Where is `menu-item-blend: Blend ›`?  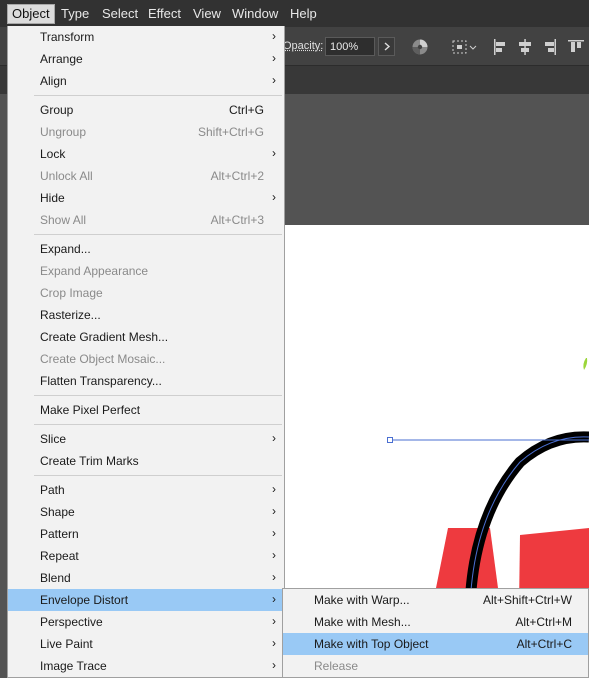
menu-item-blend: Blend › is located at coordinates (146, 578).